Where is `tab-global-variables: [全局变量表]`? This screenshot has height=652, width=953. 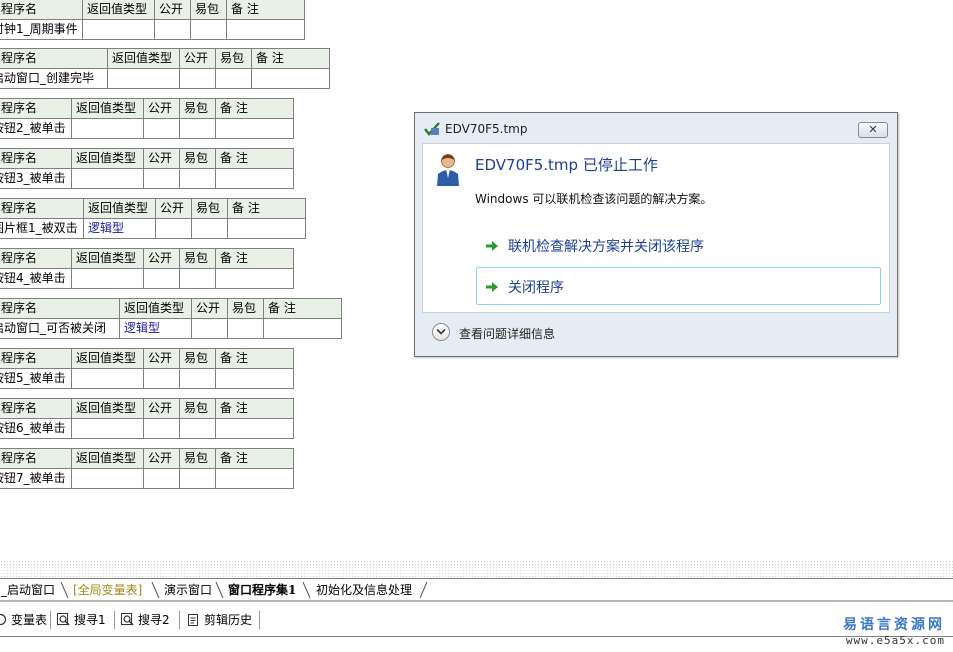
tab-global-variables: [全局变量表] is located at coordinates (107, 590).